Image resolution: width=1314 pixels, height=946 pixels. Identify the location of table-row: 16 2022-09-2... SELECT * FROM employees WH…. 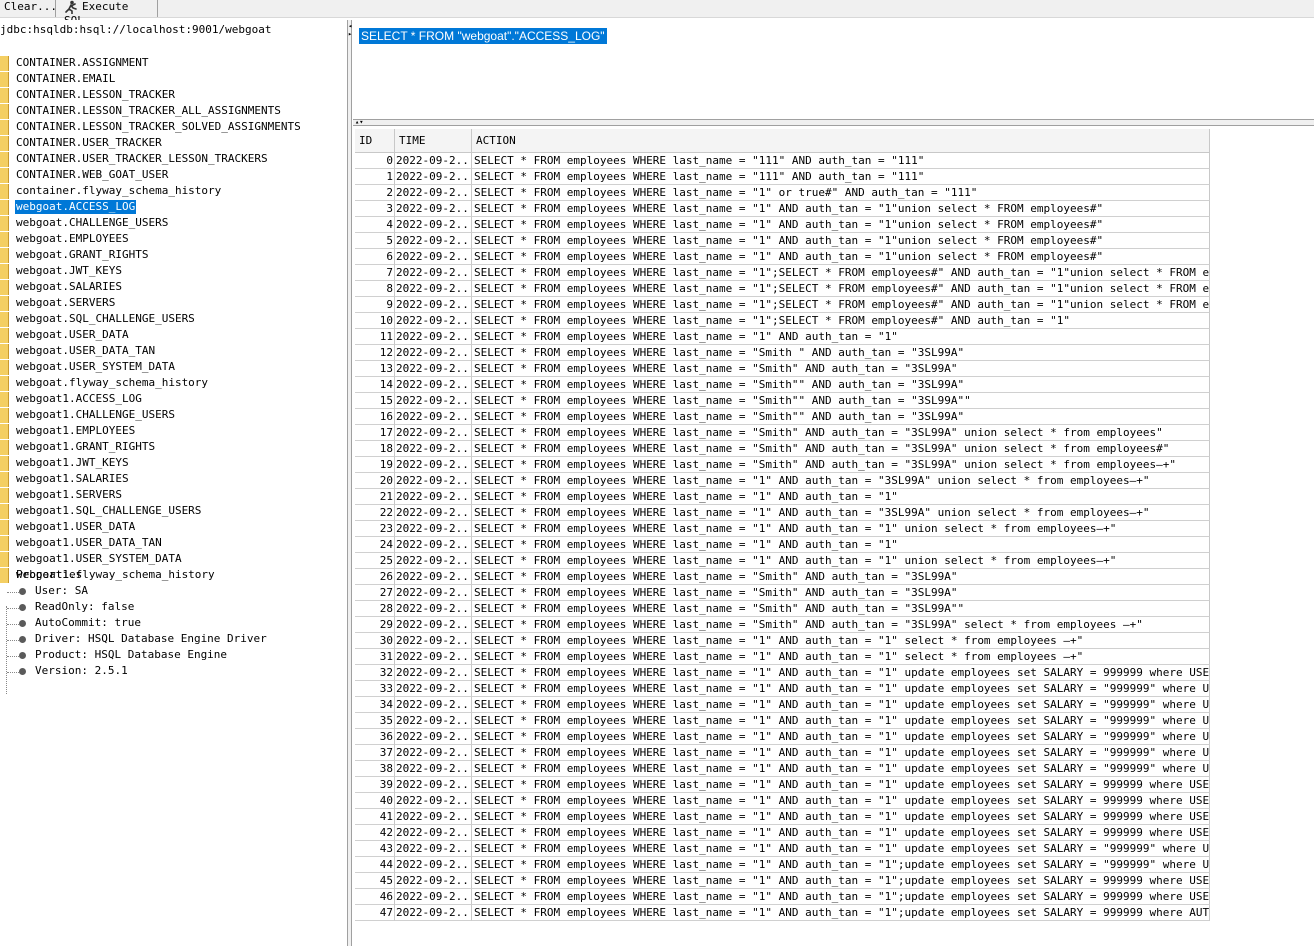
(782, 417).